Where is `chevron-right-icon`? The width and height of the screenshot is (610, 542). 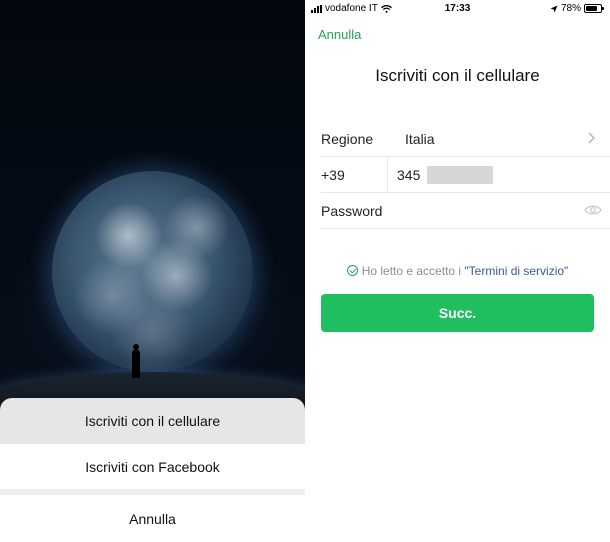
chevron-right-icon is located at coordinates (591, 138).